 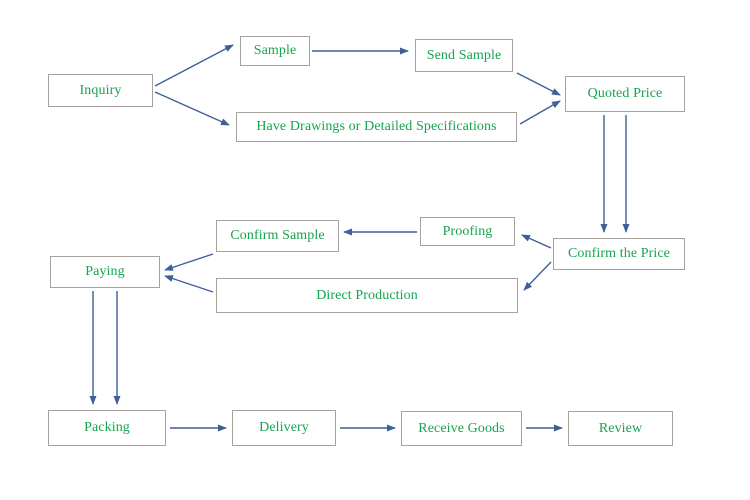 I want to click on node-label-direct_prod: Direct Production, so click(x=367, y=295).